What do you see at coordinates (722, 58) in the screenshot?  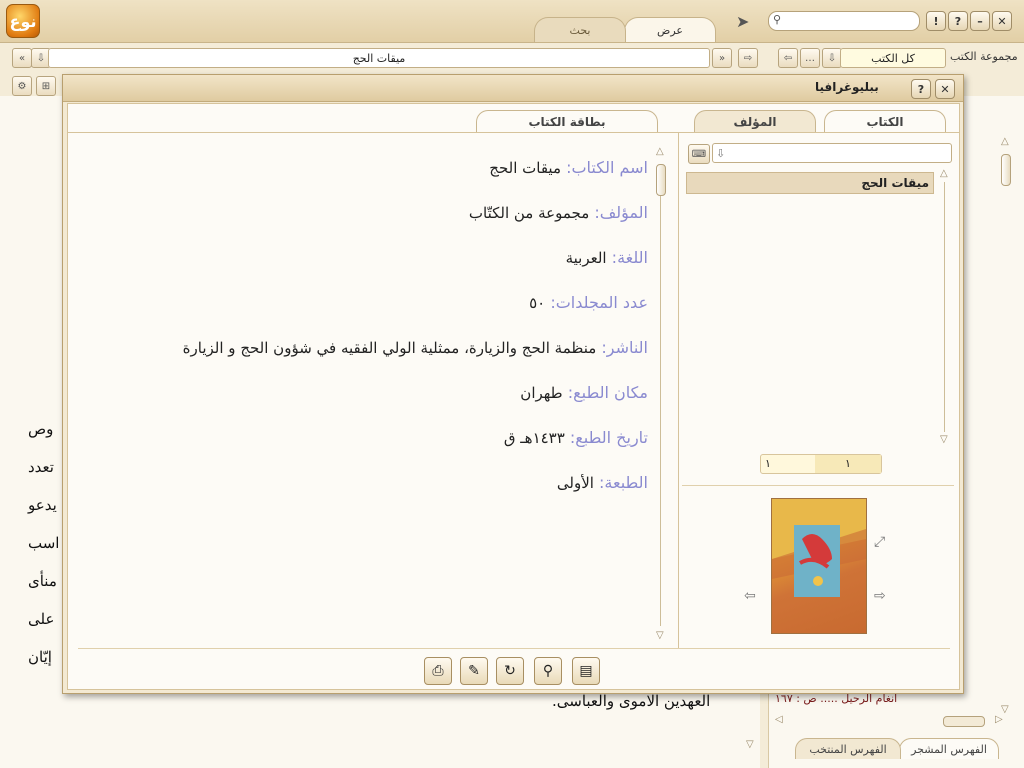 I see `nav-next-double-icon: »` at bounding box center [722, 58].